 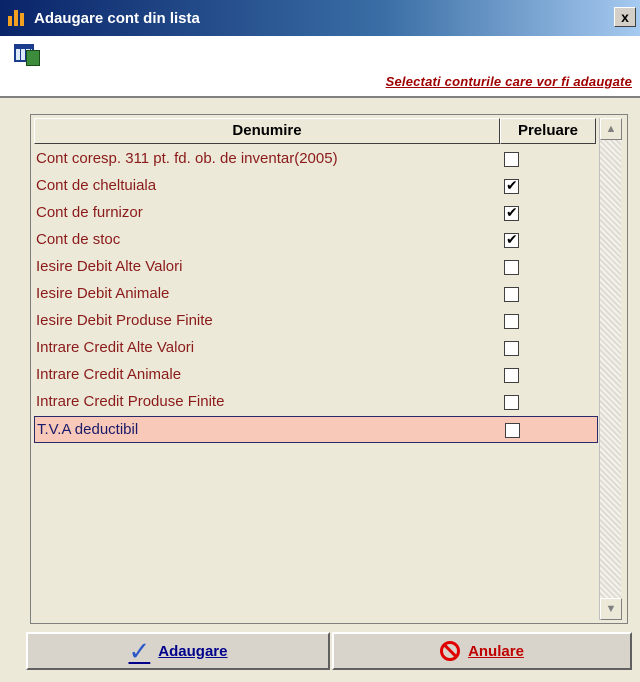 What do you see at coordinates (27, 55) in the screenshot?
I see `table-grid-icon` at bounding box center [27, 55].